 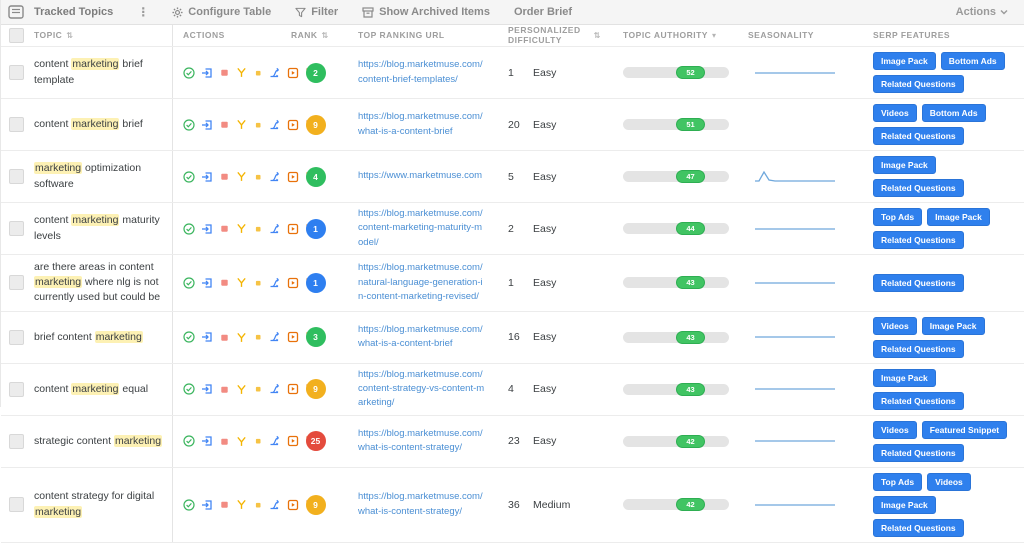 I want to click on actions-dropdown: Actions, so click(x=982, y=12).